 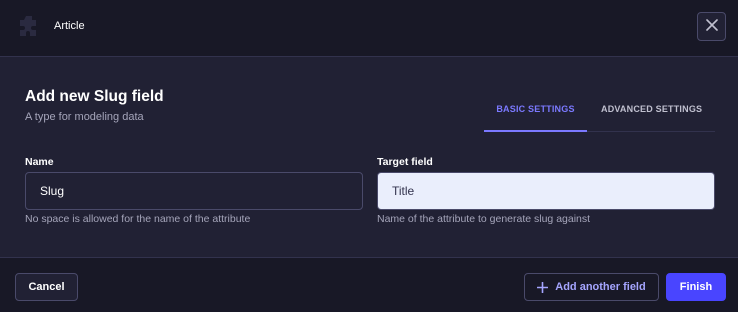 What do you see at coordinates (651, 109) in the screenshot?
I see `tab-advanced-settings: ADVANCED SETTINGS` at bounding box center [651, 109].